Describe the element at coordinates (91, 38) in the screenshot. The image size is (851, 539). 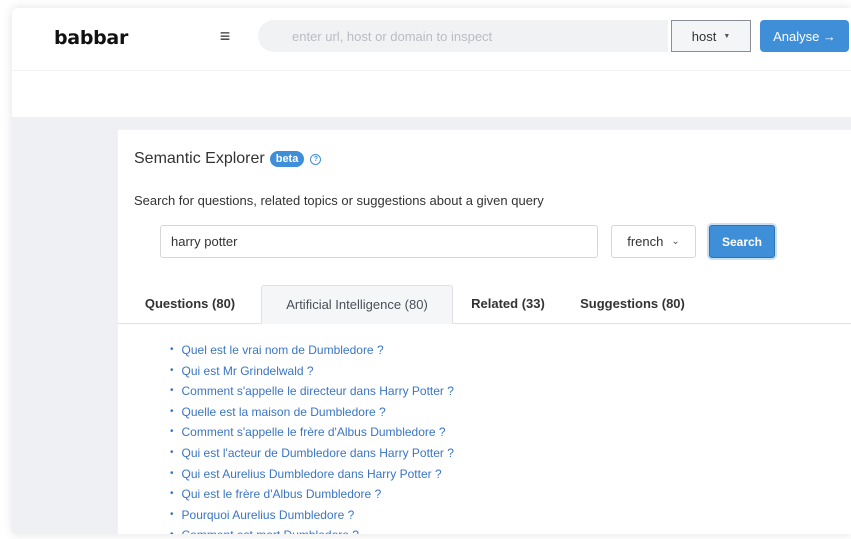
I see `logo: babbar` at that location.